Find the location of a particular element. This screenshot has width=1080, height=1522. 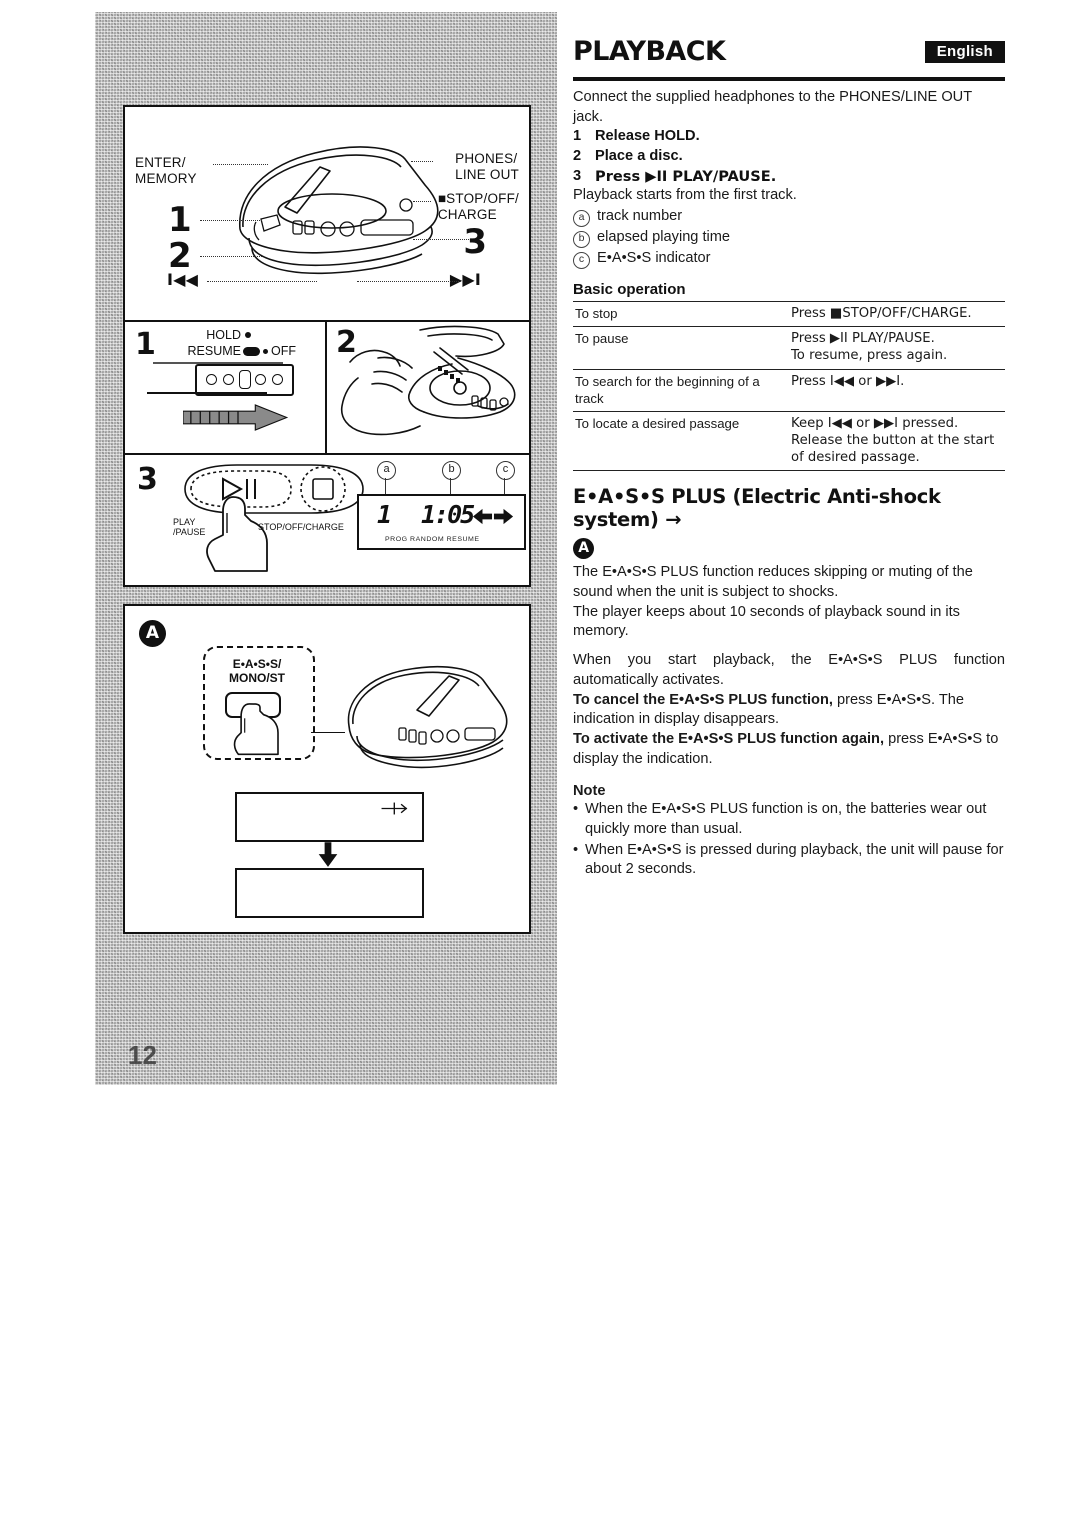

leader-phones is located at coordinates (422, 161).